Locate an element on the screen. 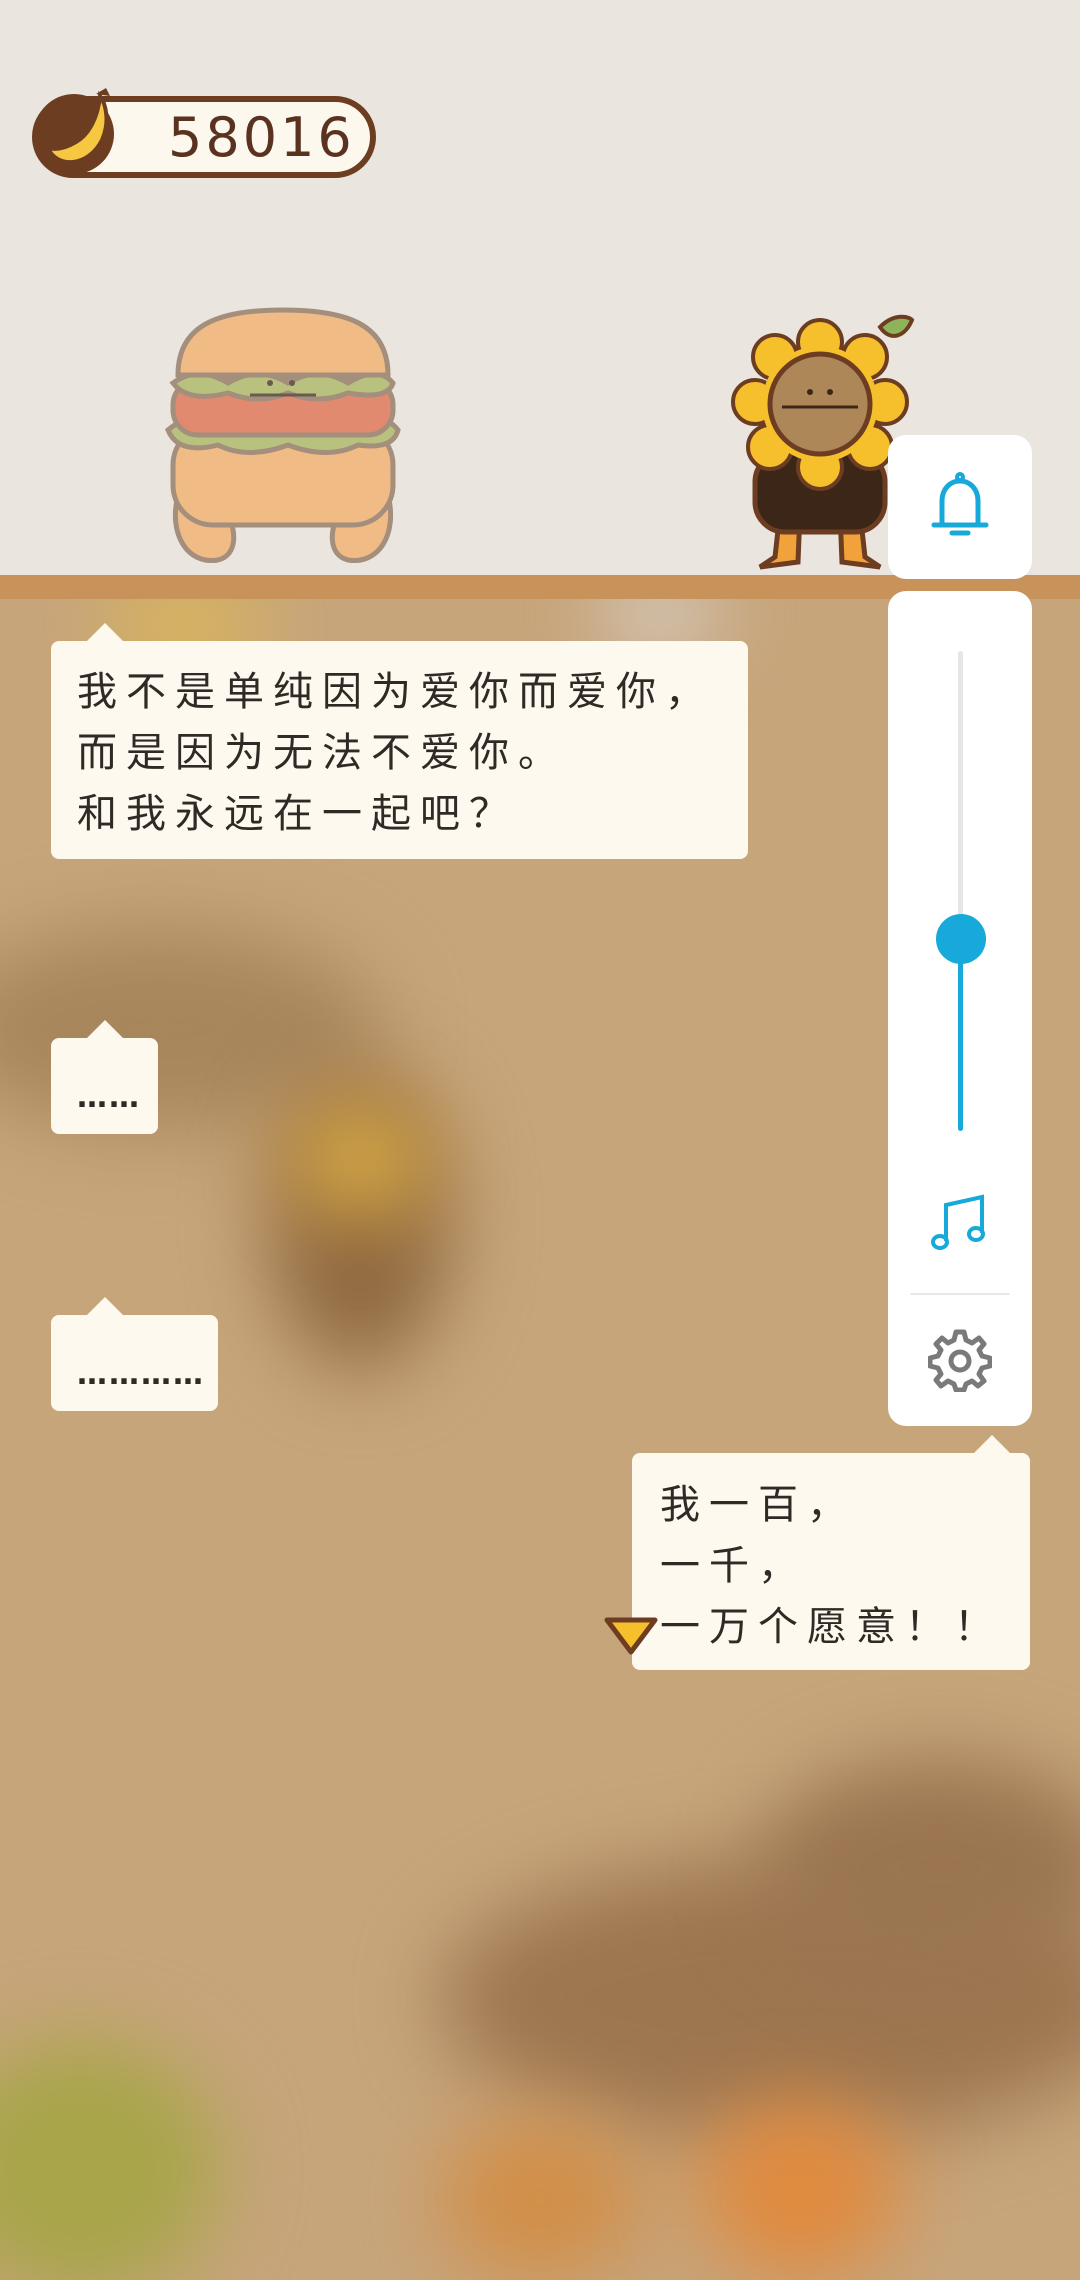  audio-settings-panel is located at coordinates (960, 1008).